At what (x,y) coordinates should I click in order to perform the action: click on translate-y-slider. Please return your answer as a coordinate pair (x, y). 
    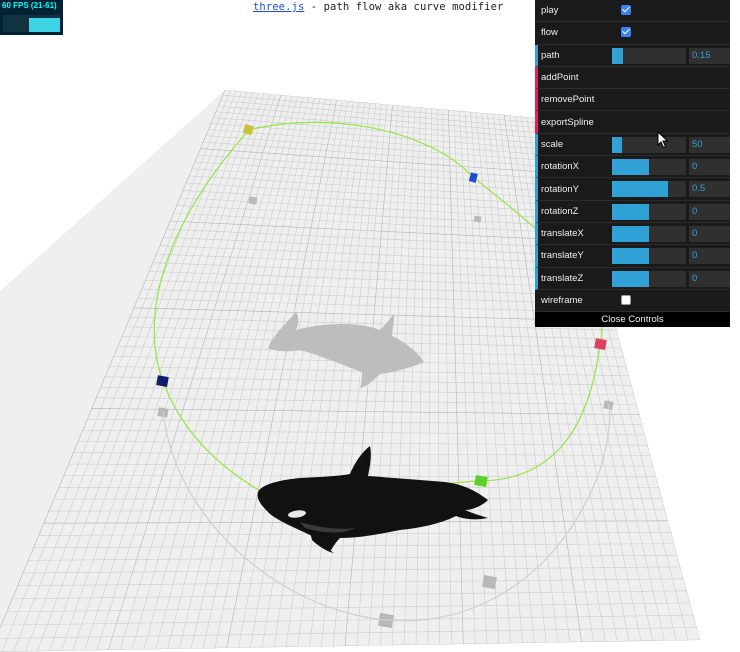
    Looking at the image, I should click on (649, 256).